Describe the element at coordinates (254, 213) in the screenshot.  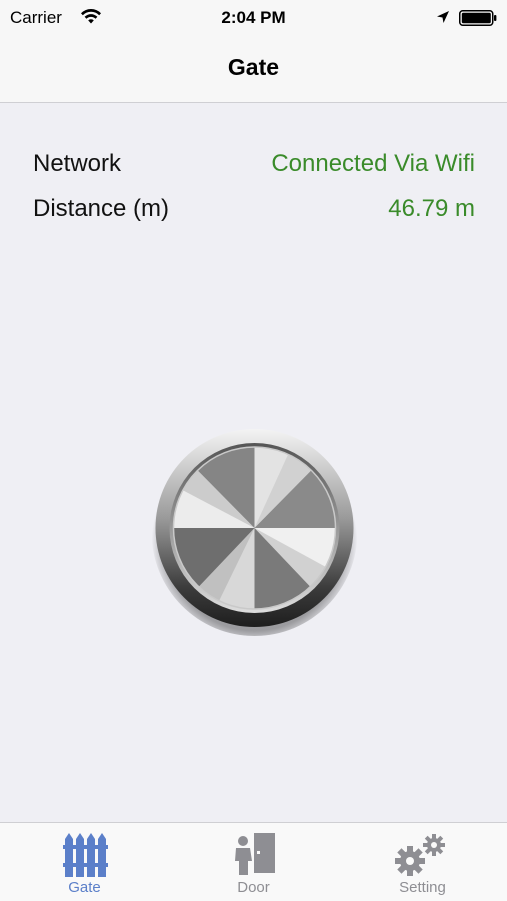
I see `distance-row: Distance (m) 46.79 m` at that location.